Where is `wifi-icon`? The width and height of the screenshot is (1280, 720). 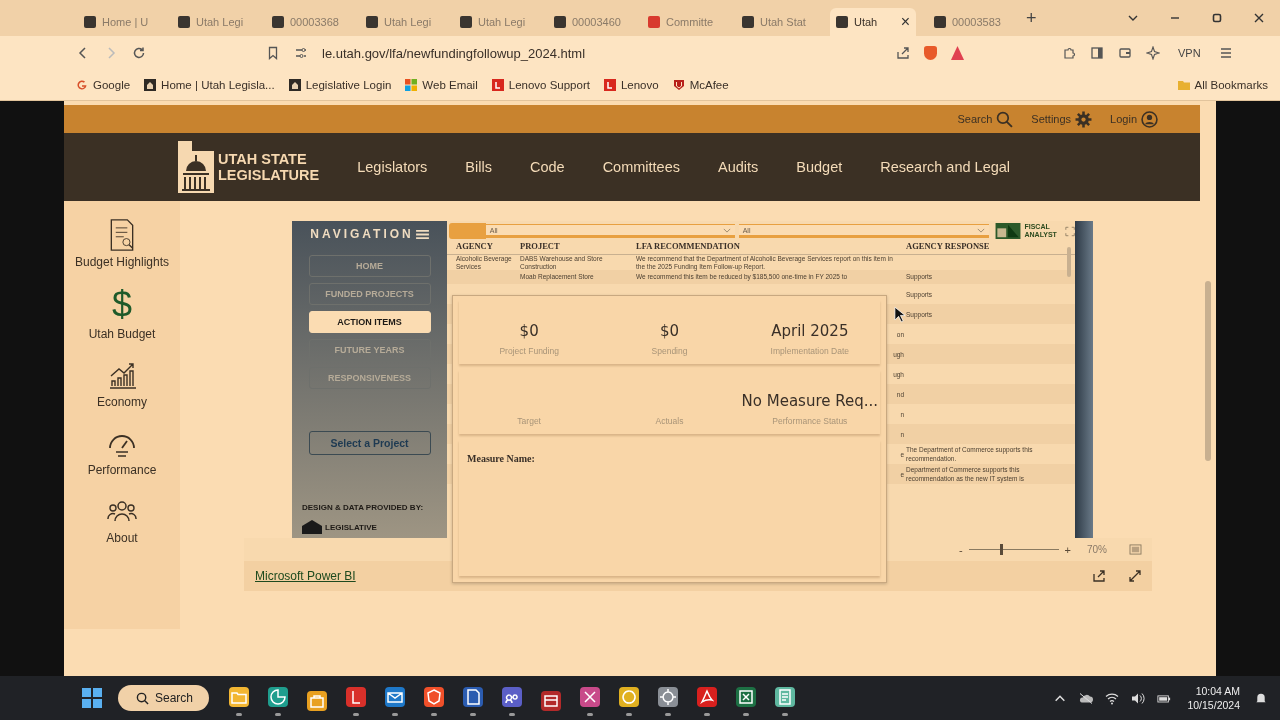
wifi-icon is located at coordinates (1112, 698).